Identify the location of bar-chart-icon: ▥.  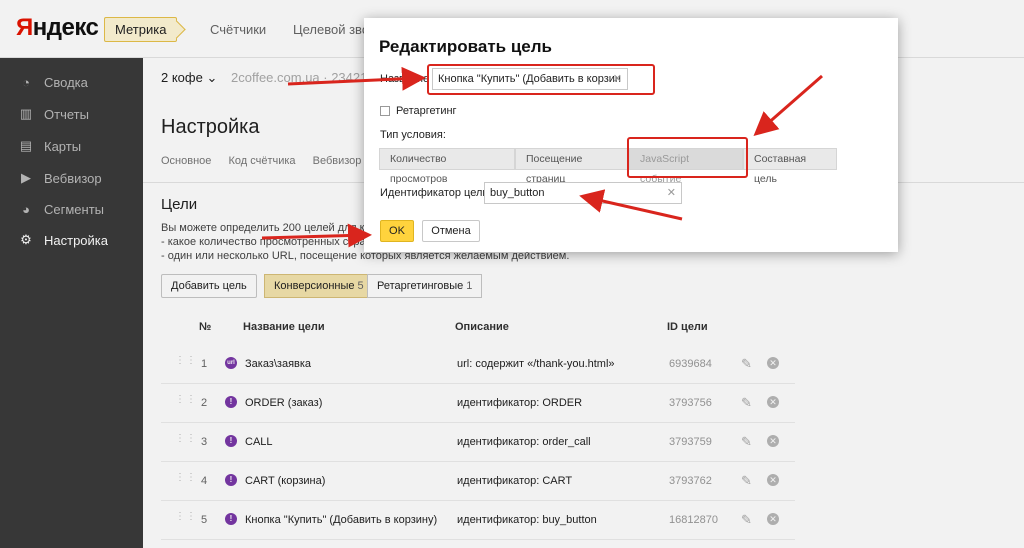
(26, 113).